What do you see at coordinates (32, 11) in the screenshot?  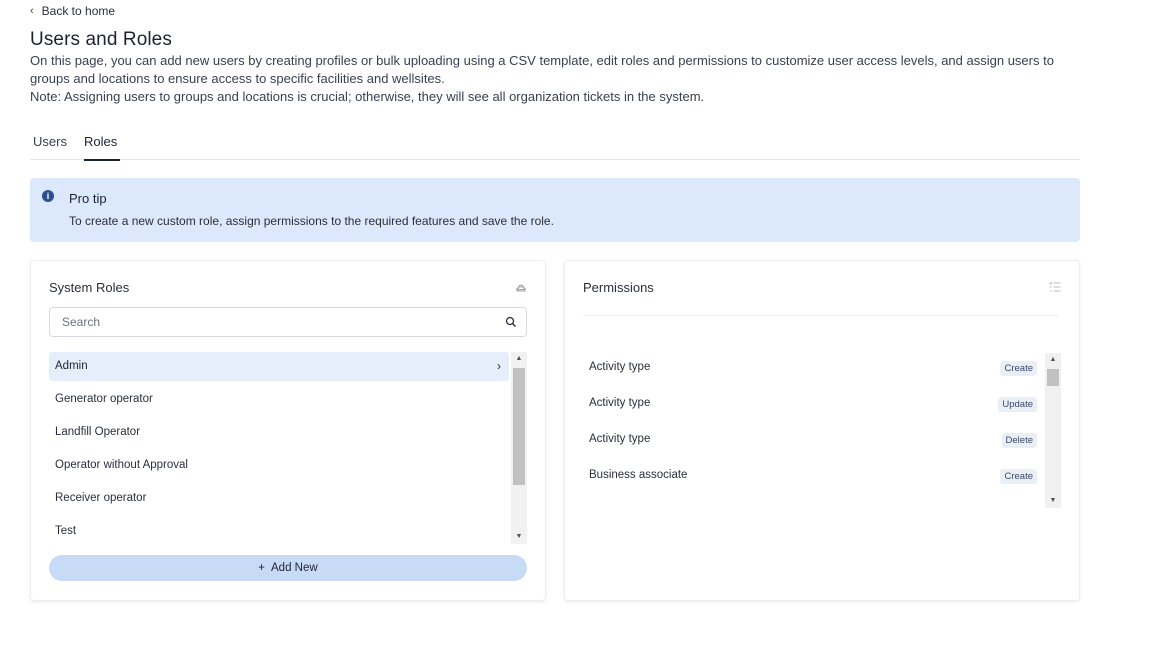 I see `chevron-left-icon: ‹` at bounding box center [32, 11].